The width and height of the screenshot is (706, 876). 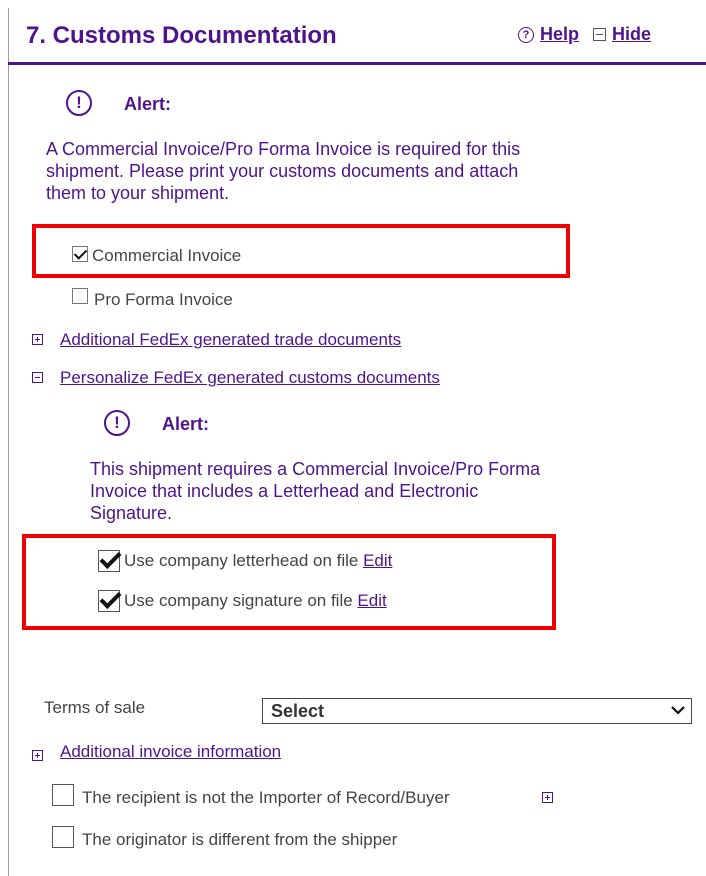 What do you see at coordinates (526, 34) in the screenshot?
I see `help-icon: ?` at bounding box center [526, 34].